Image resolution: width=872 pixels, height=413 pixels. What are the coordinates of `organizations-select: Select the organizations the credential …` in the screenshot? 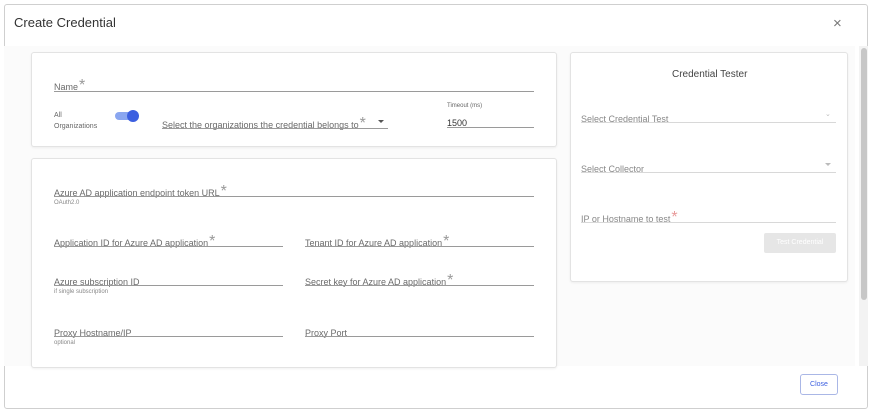 It's located at (275, 123).